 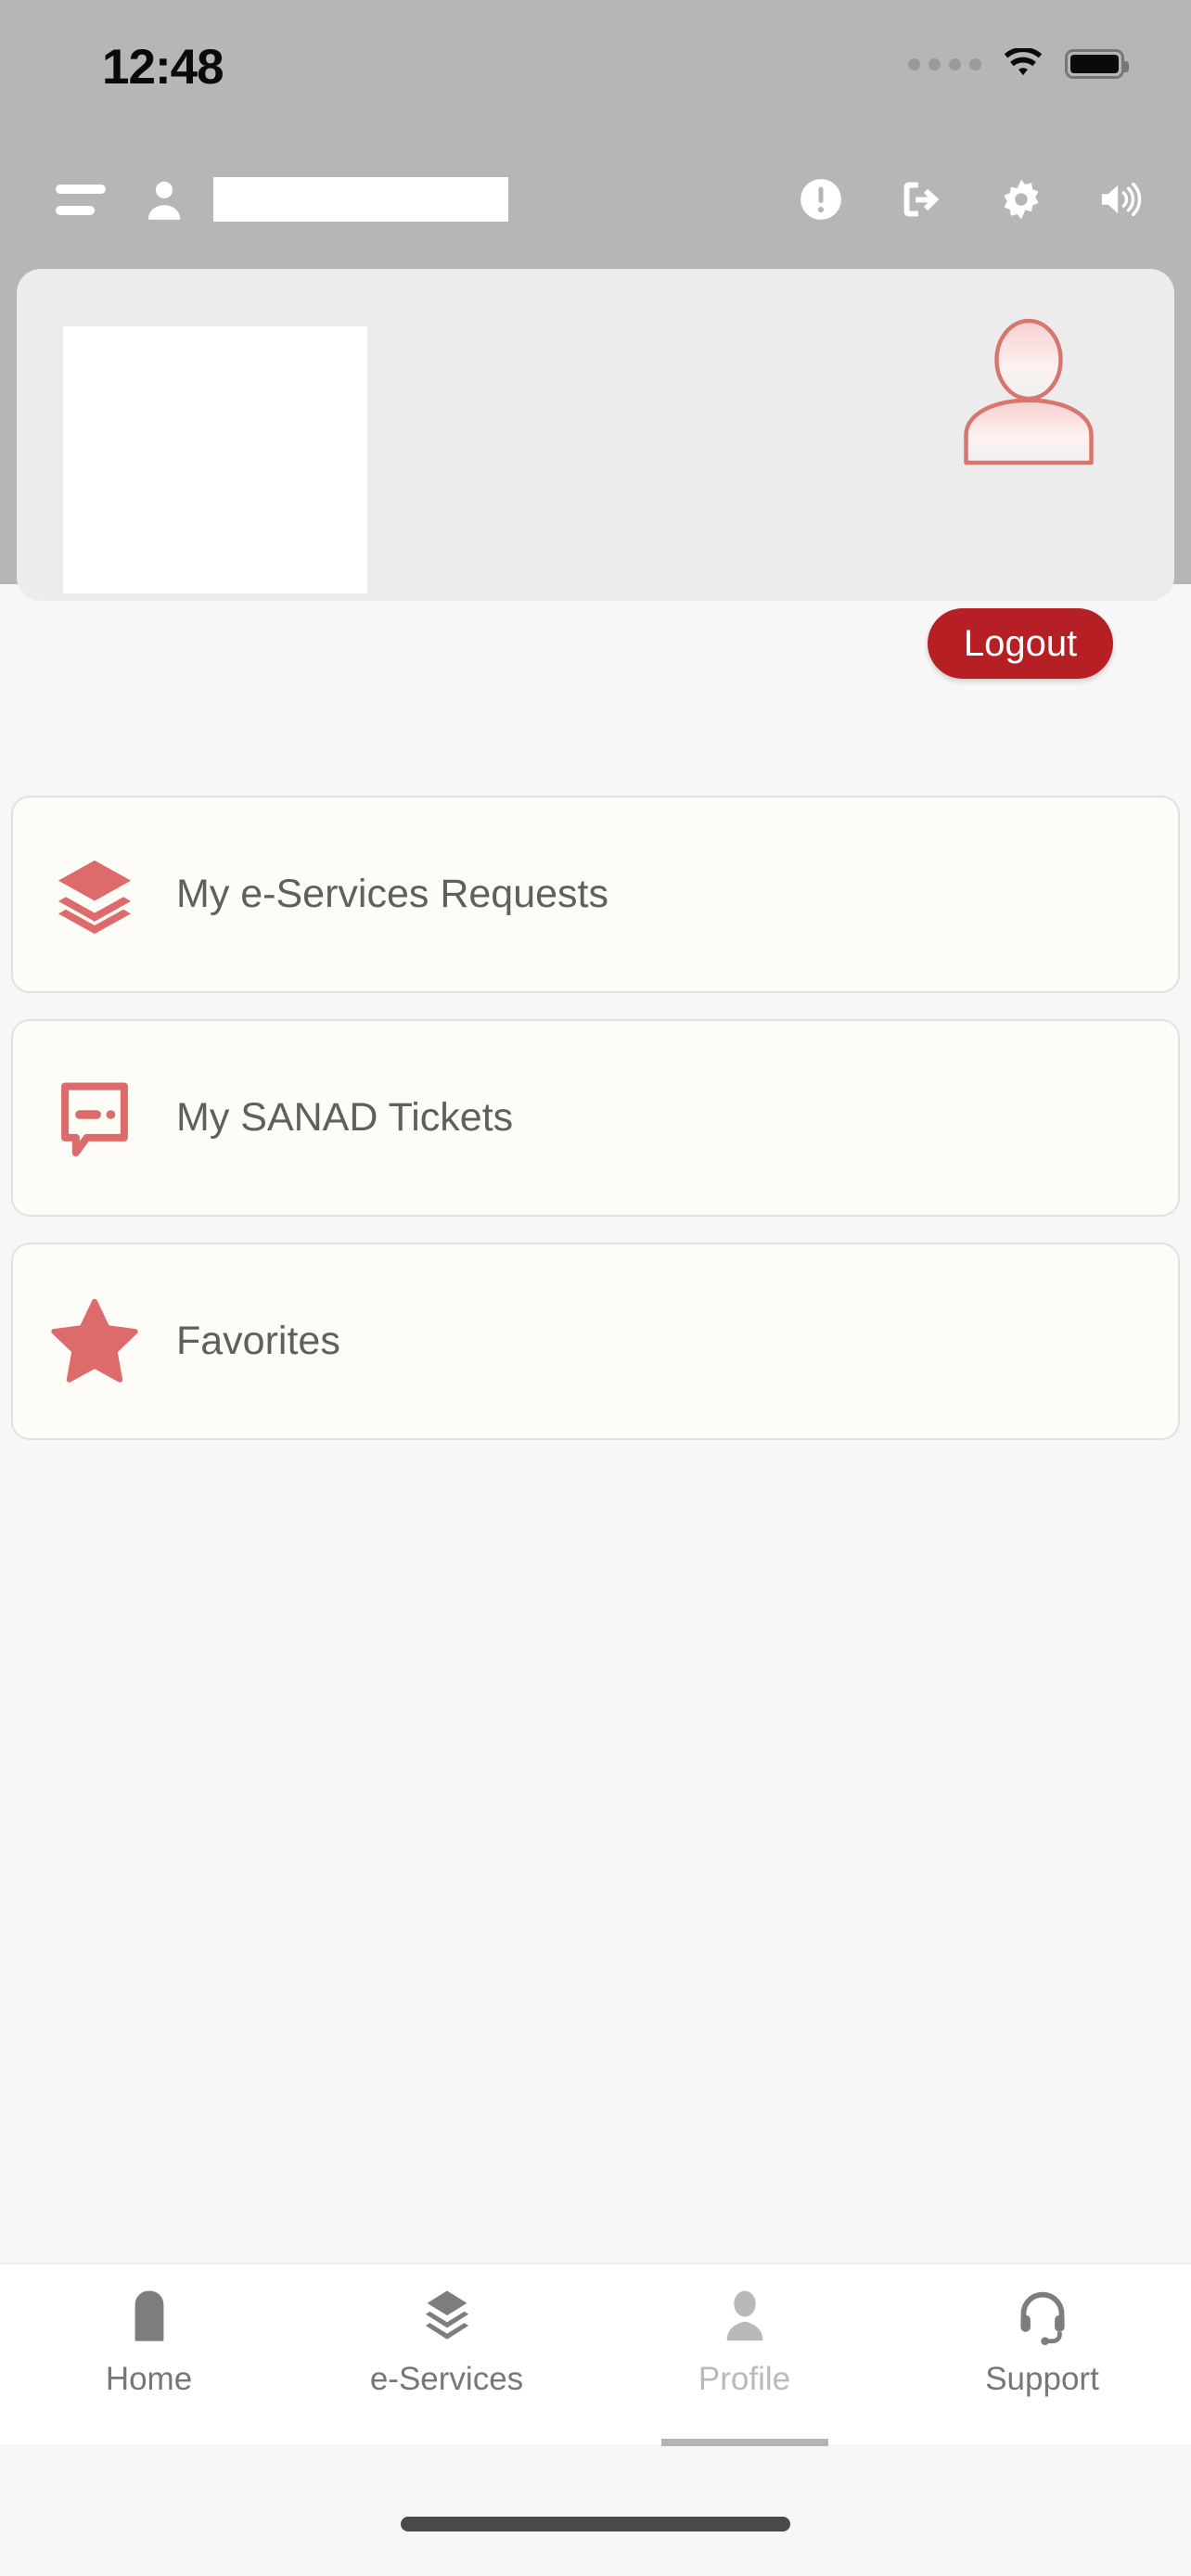 What do you see at coordinates (447, 2316) in the screenshot?
I see `layers-icon` at bounding box center [447, 2316].